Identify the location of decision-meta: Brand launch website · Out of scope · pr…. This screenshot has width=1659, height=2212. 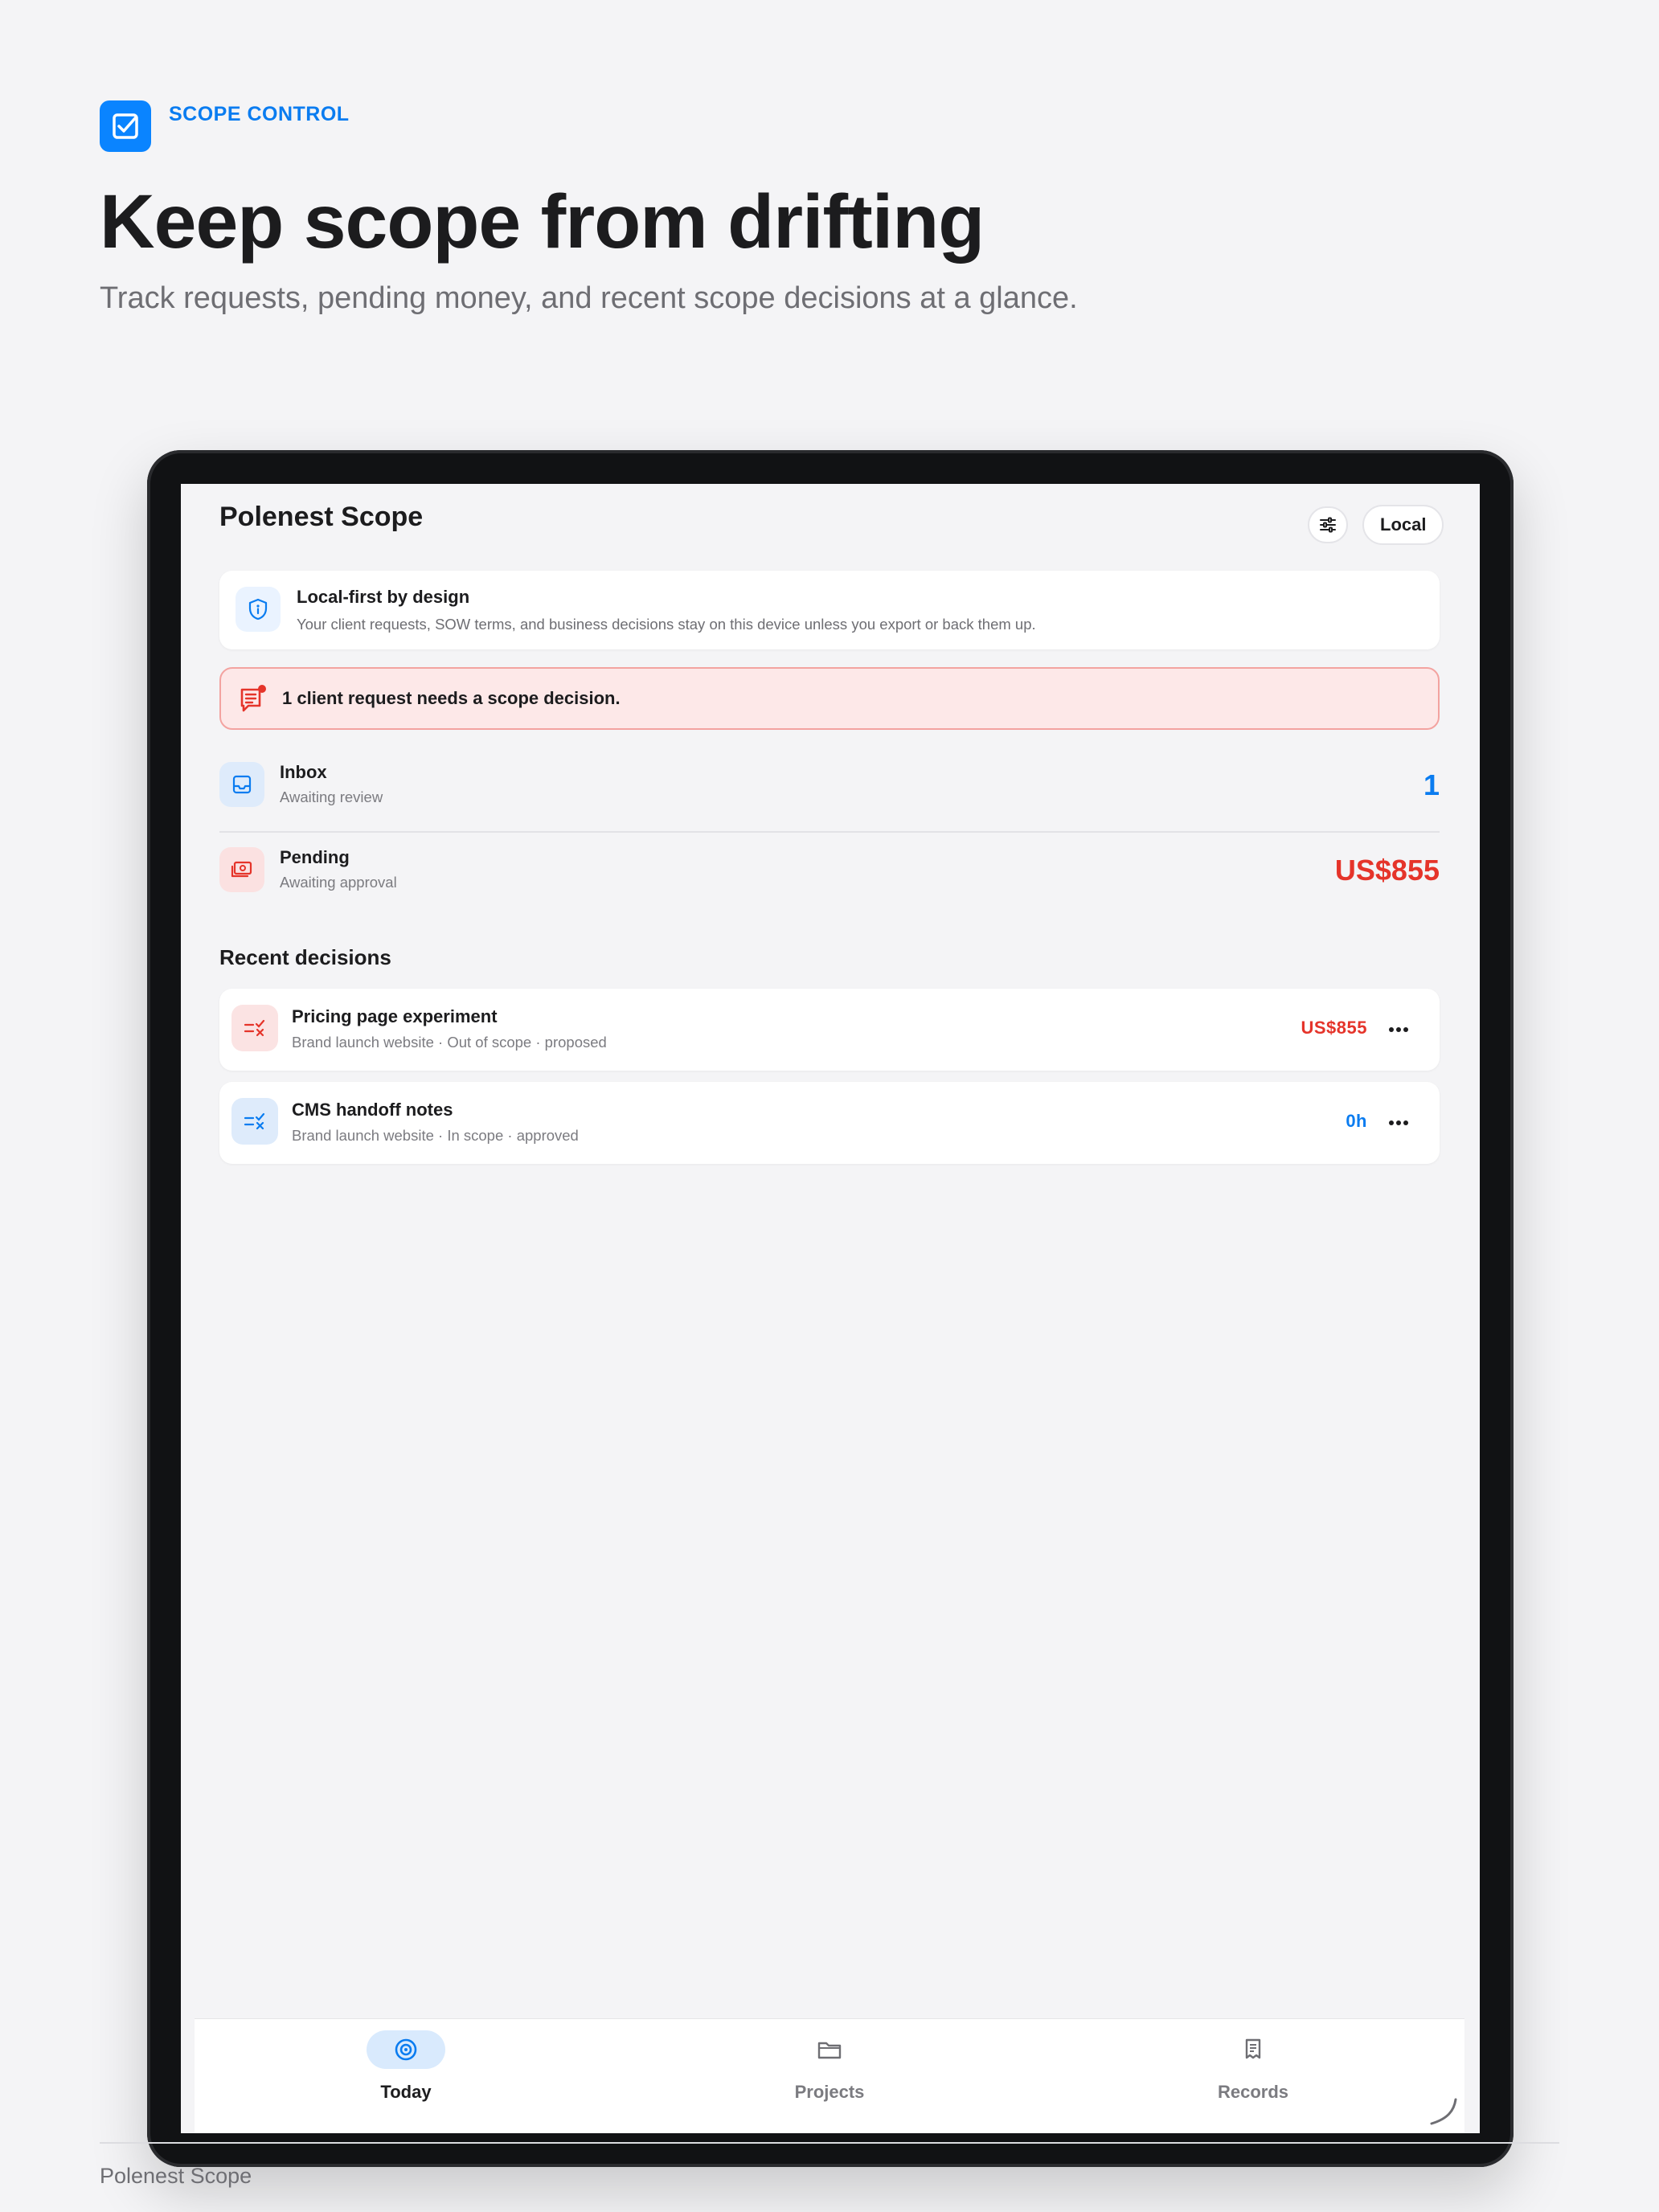
(449, 1042).